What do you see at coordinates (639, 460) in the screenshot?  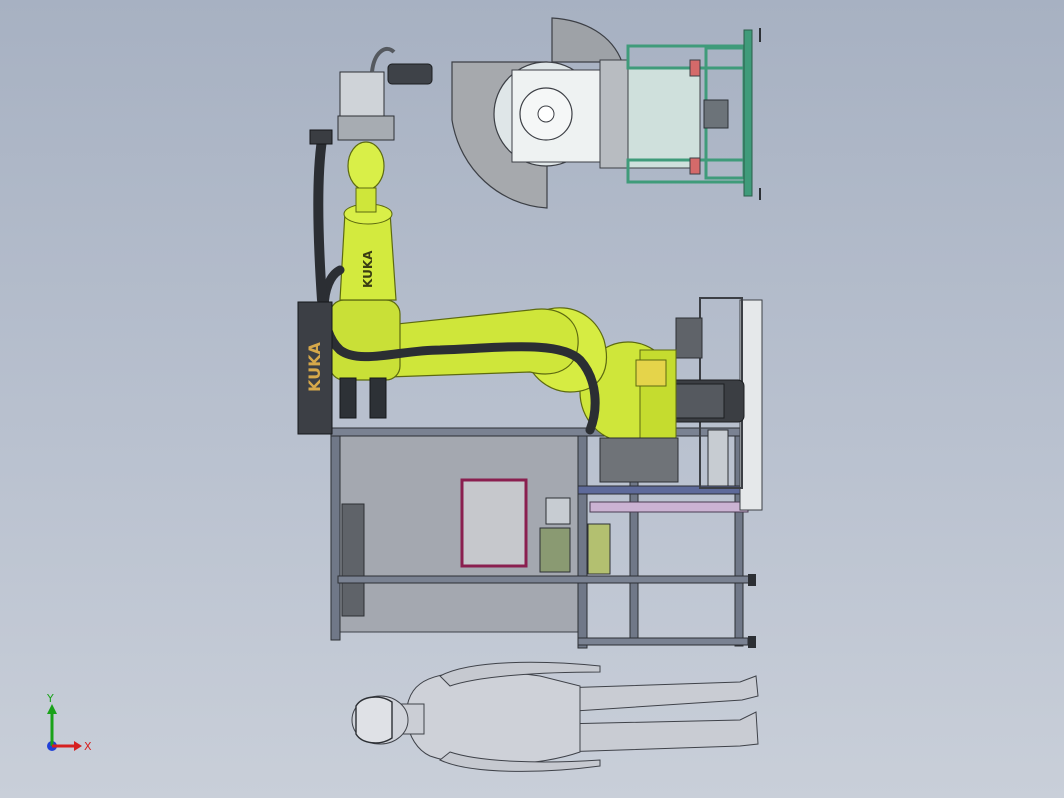 I see `robot-pedestal` at bounding box center [639, 460].